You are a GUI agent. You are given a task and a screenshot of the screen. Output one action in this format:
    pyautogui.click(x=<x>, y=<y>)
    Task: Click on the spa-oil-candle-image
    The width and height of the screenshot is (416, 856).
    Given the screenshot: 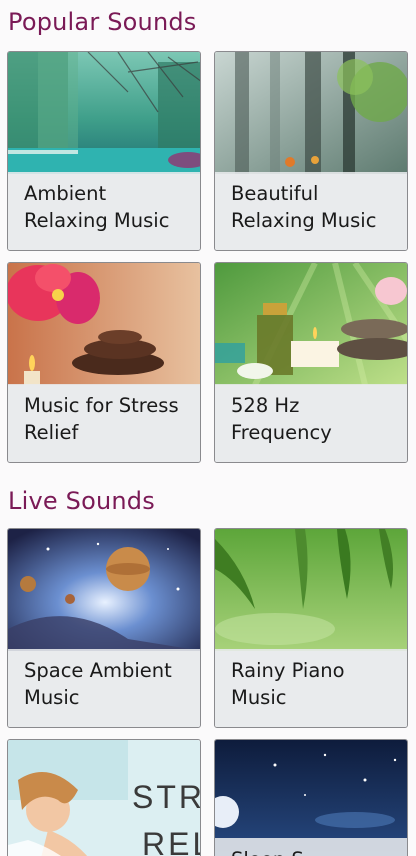 What is the action you would take?
    pyautogui.click(x=311, y=324)
    